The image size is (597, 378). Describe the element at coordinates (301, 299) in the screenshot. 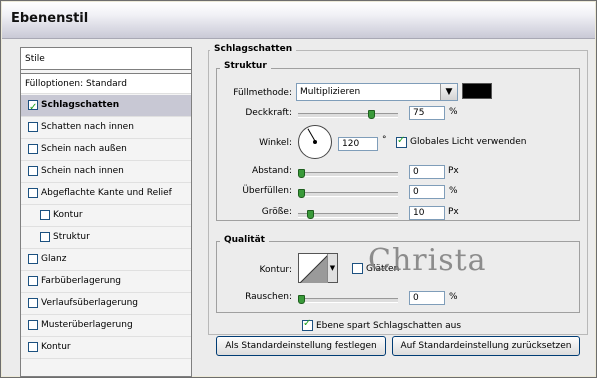

I see `noise-slider-thumb` at that location.